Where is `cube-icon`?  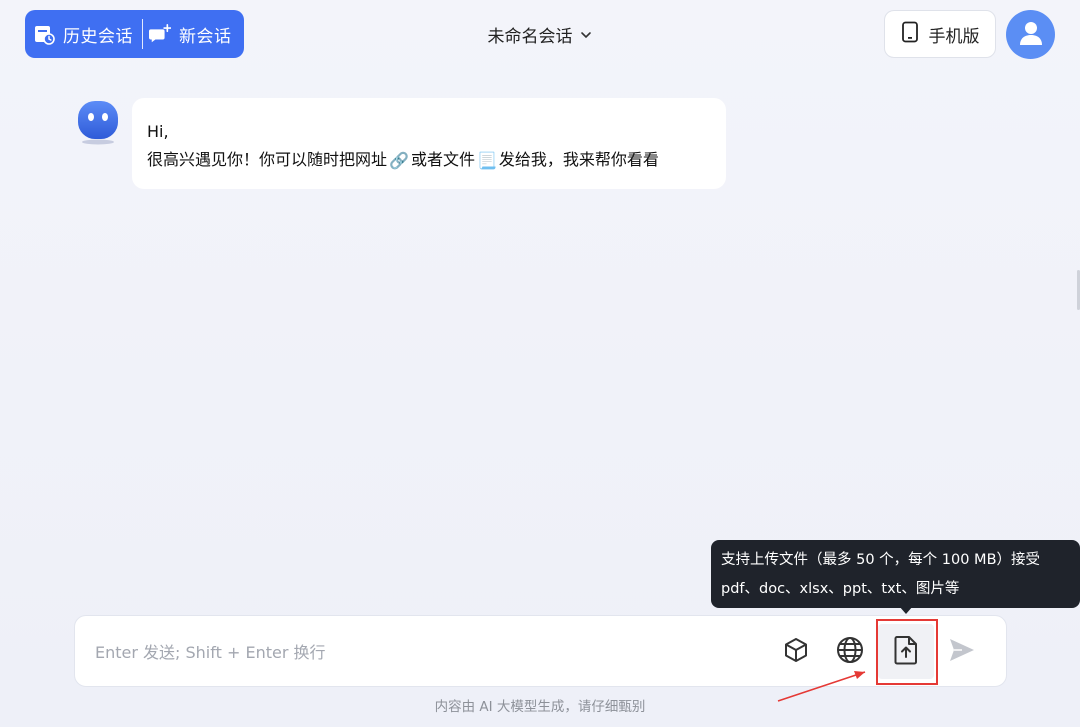
cube-icon is located at coordinates (796, 652).